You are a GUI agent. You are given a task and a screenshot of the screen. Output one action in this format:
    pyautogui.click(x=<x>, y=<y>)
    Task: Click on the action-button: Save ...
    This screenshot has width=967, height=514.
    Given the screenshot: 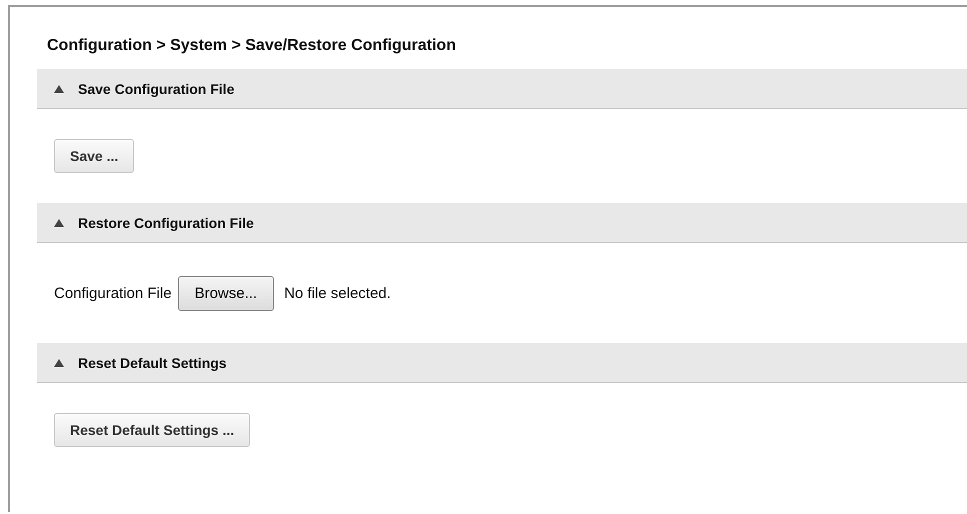 What is the action you would take?
    pyautogui.click(x=94, y=156)
    